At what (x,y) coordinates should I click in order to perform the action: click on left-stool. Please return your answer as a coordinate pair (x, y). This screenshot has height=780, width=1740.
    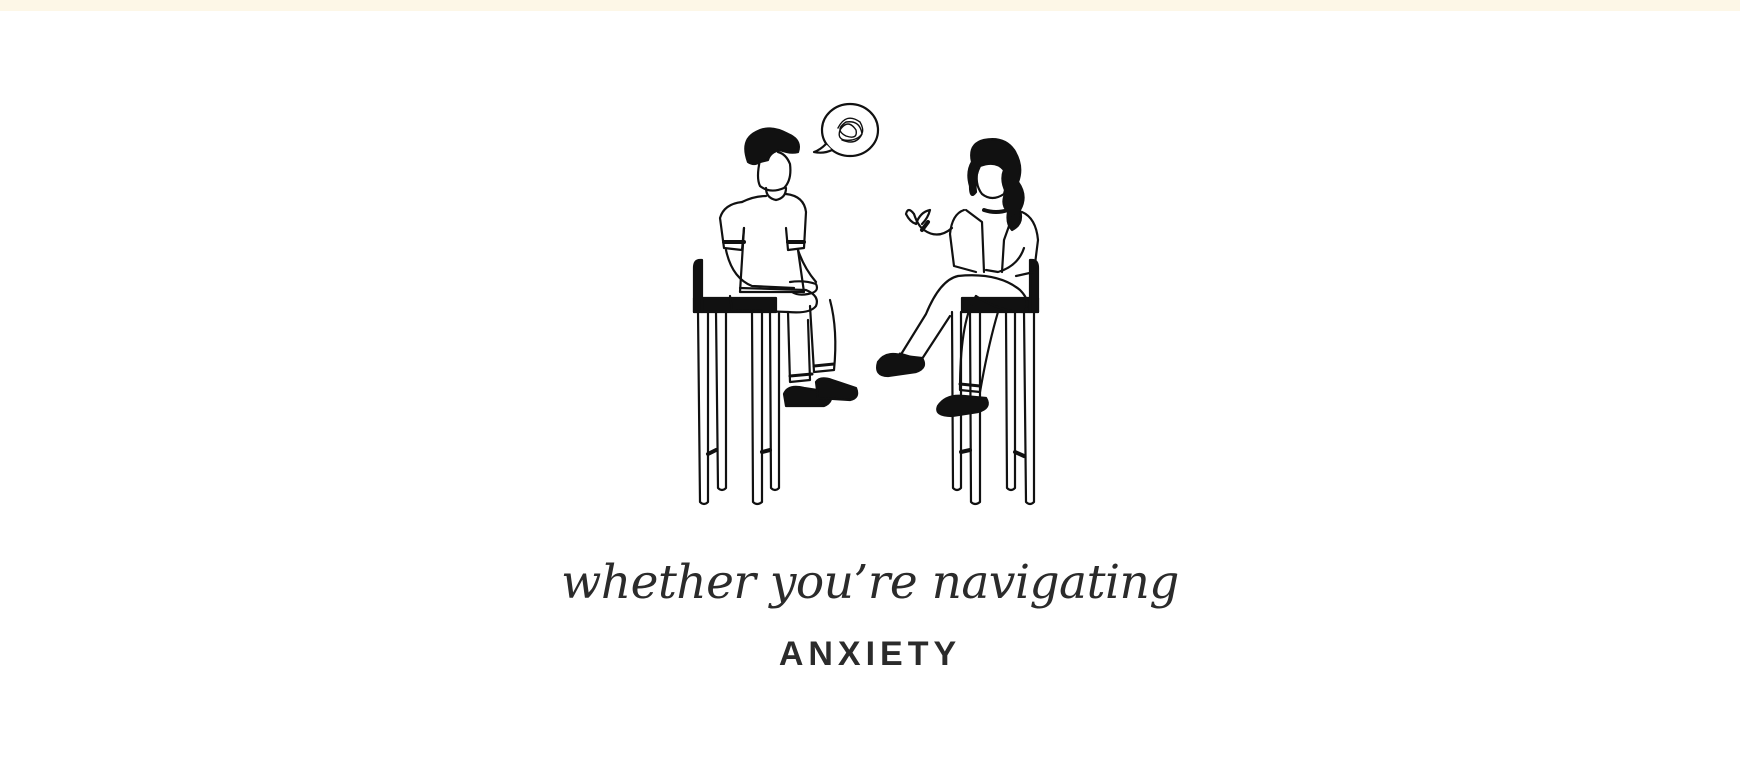
    Looking at the image, I should click on (736, 382).